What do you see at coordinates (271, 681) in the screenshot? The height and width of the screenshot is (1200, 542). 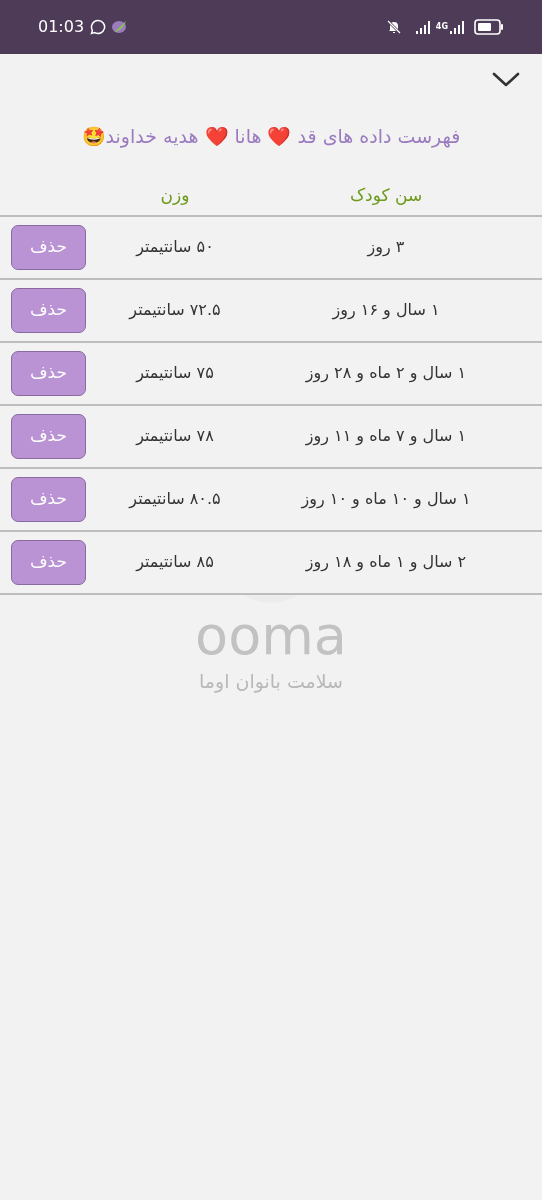 I see `logo-tagline: سلامت بانوان اوما` at bounding box center [271, 681].